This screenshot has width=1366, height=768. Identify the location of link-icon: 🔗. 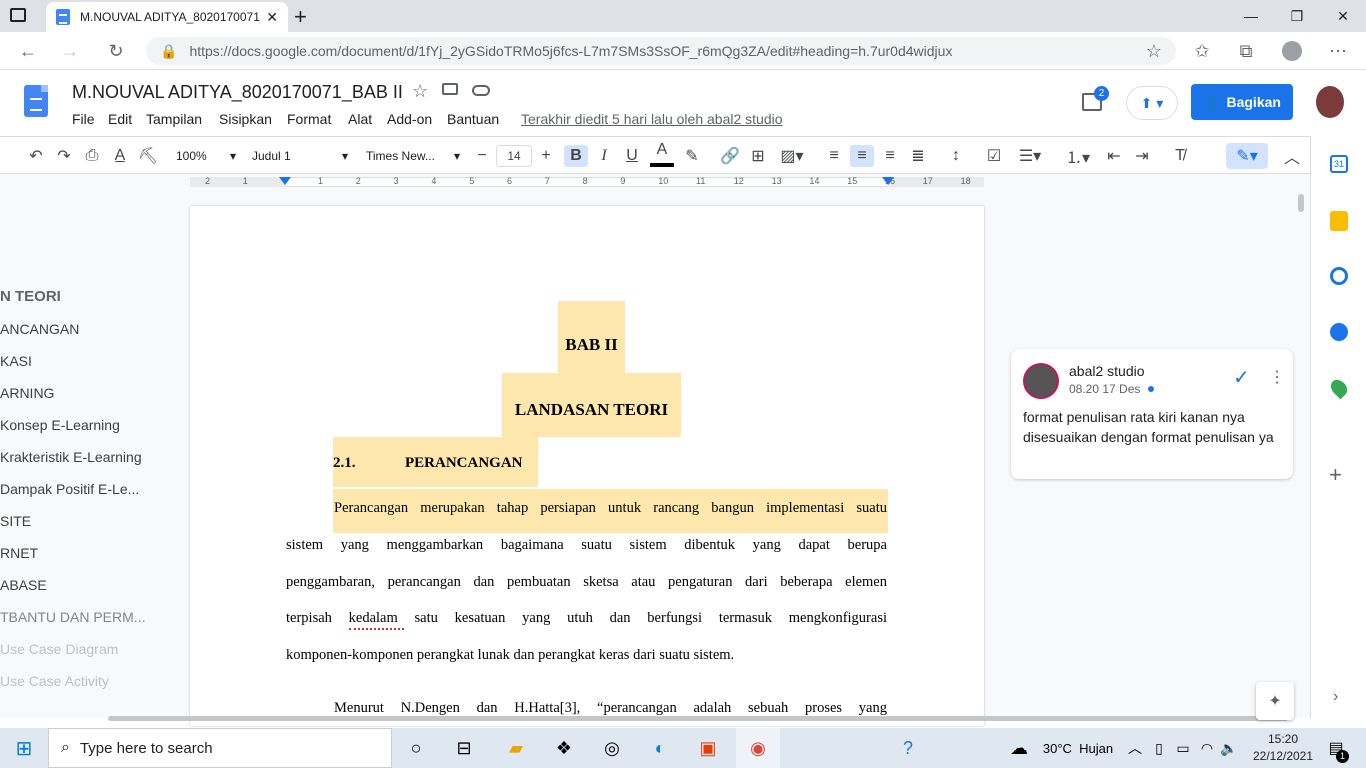
(730, 156).